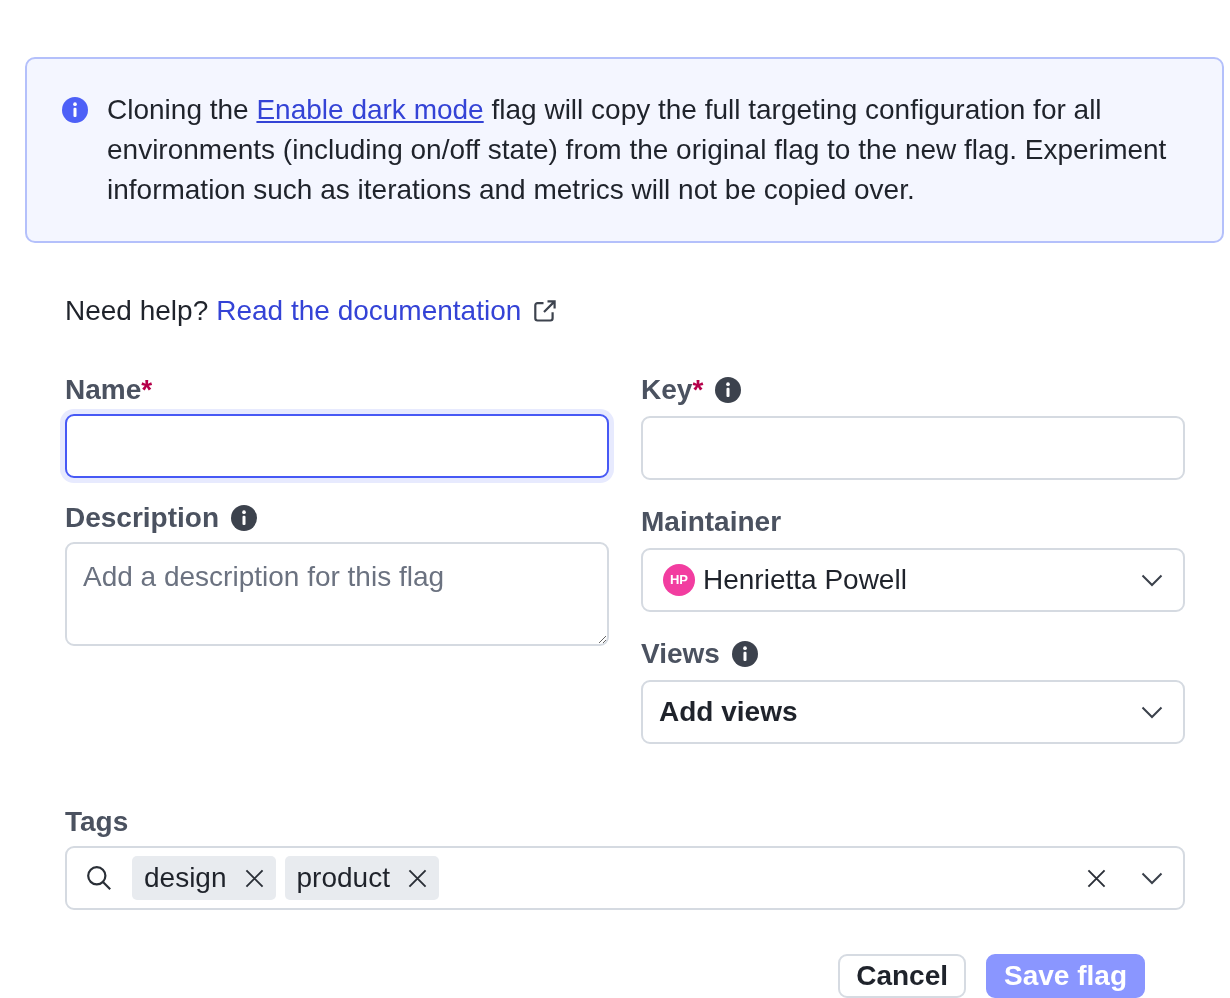 The image size is (1230, 998). I want to click on text-field, so click(337, 446).